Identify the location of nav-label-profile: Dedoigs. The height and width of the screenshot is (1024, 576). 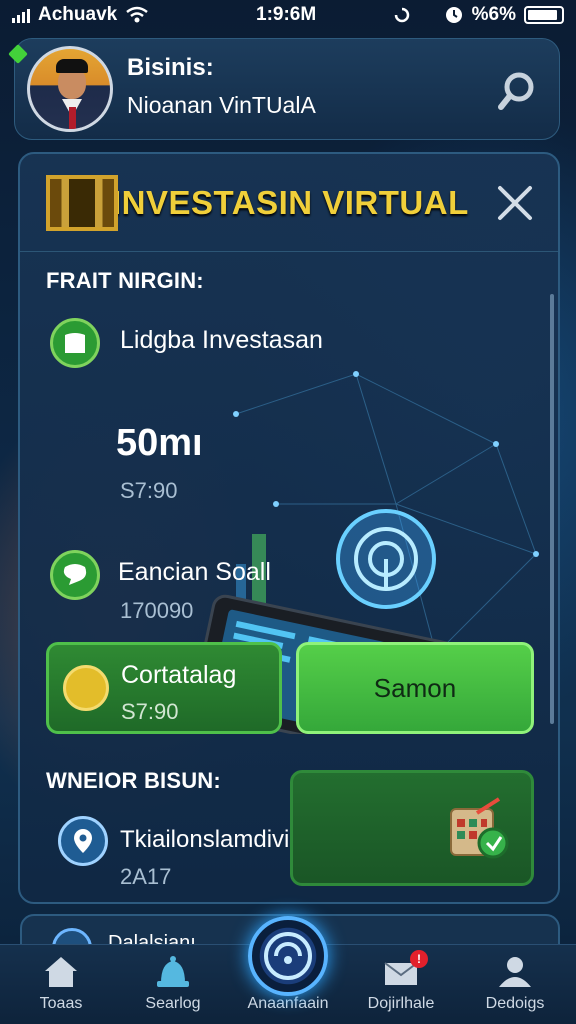
(515, 1003).